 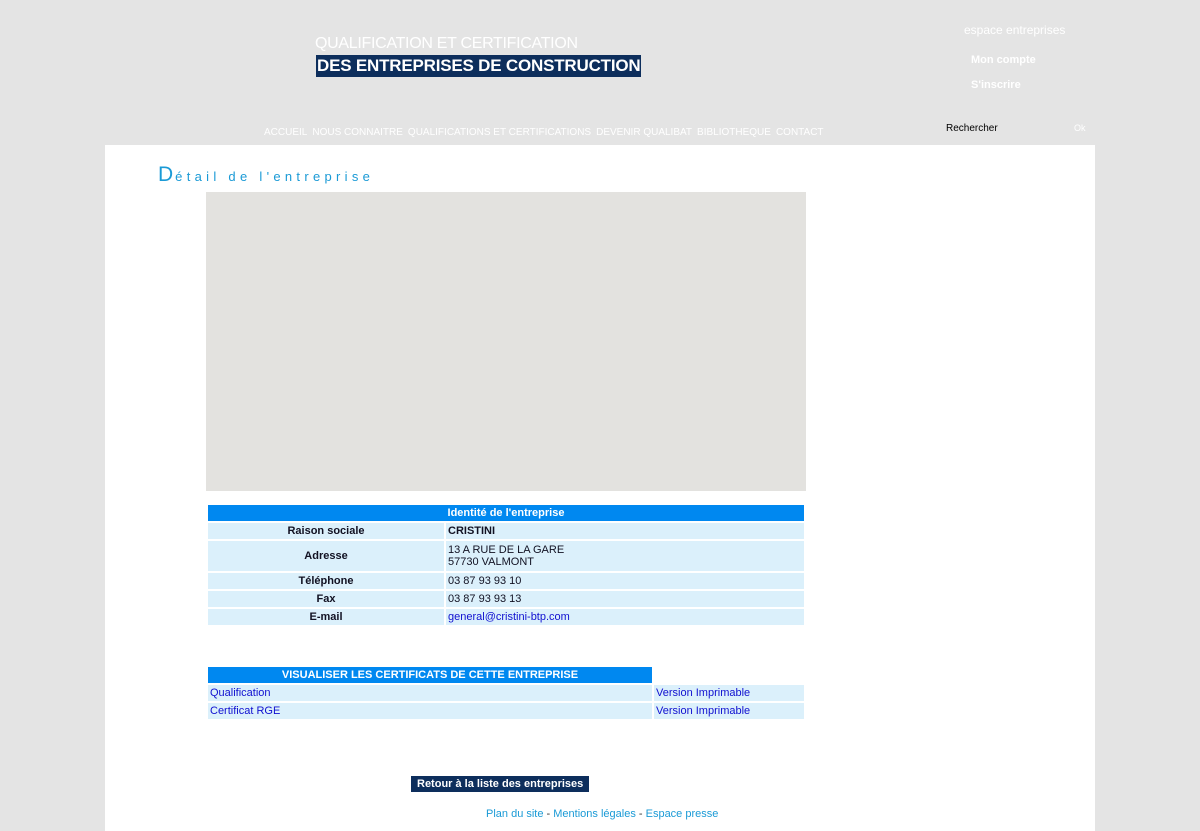 I want to click on row-label: Fax, so click(x=326, y=599).